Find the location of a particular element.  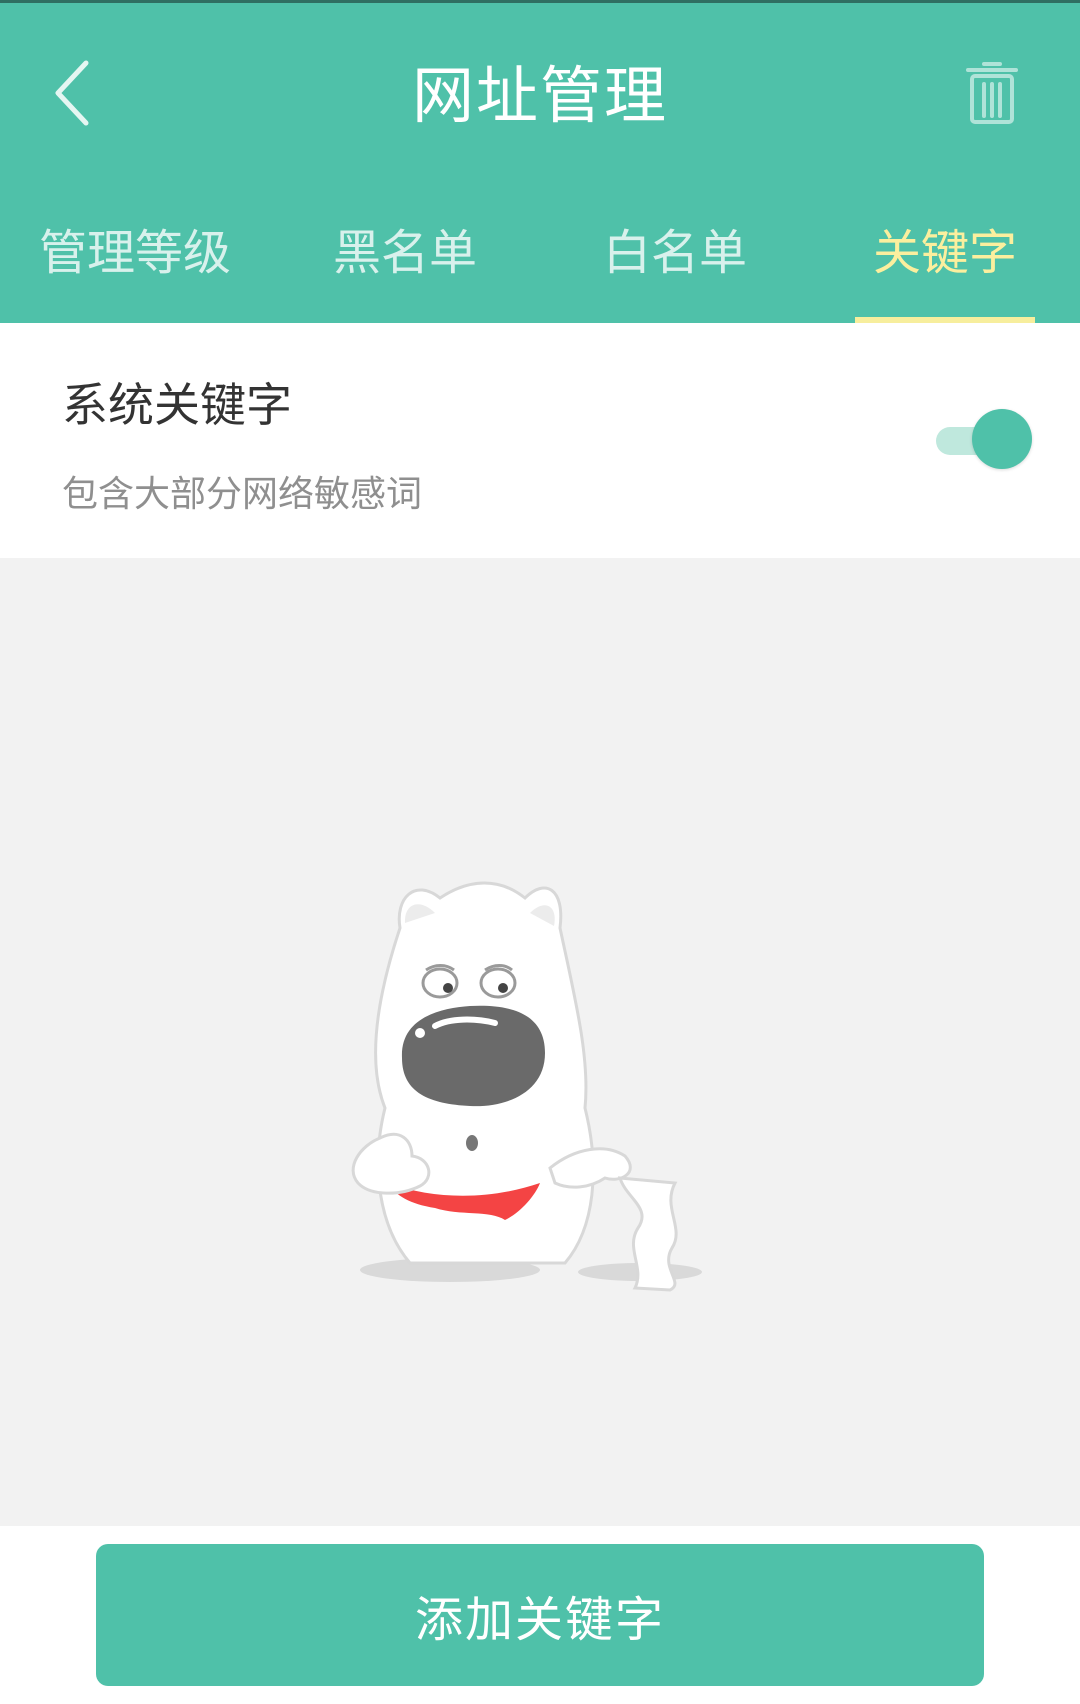

trash-icon is located at coordinates (992, 93).